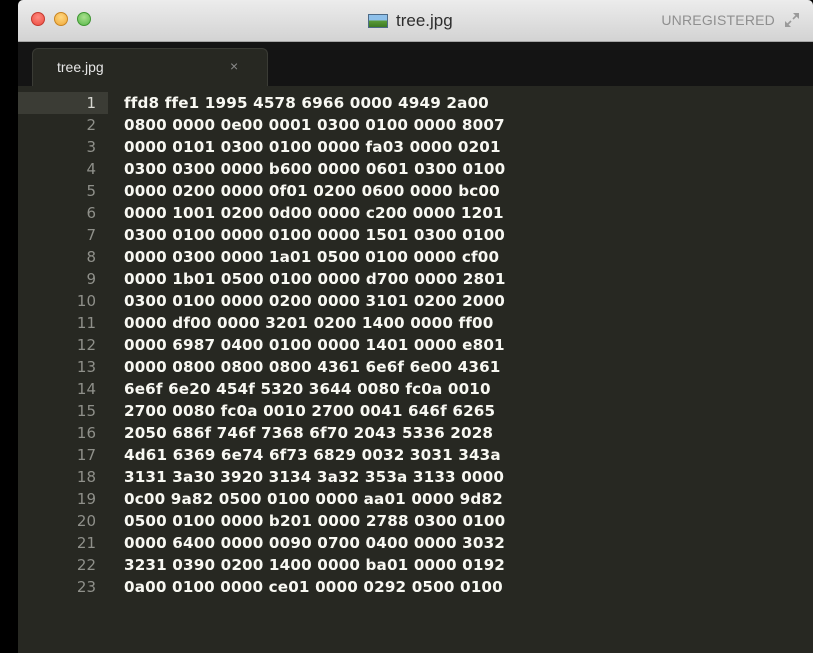  I want to click on line-number: 1, so click(91, 103).